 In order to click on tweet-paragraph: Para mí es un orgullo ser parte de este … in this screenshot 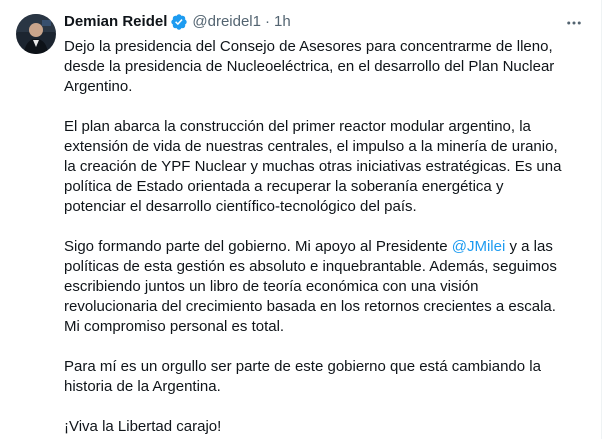, I will do `click(324, 377)`.